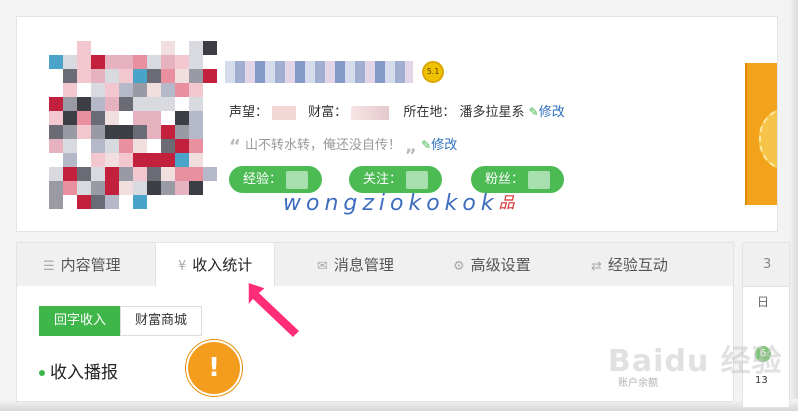 This screenshot has width=798, height=411. I want to click on mail-icon: ✉, so click(322, 266).